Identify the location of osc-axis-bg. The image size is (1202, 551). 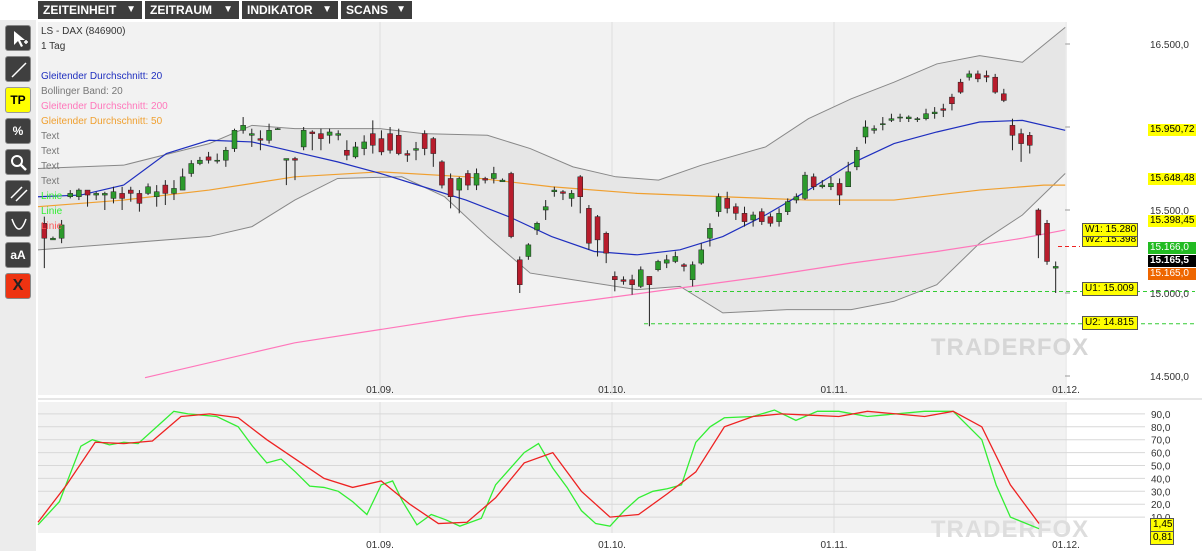
(1133, 467).